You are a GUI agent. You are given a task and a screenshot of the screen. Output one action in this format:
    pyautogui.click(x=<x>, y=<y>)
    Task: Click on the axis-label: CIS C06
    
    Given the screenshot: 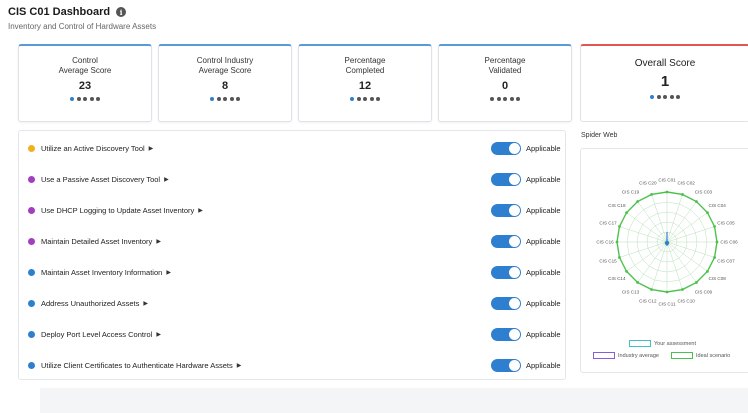 What is the action you would take?
    pyautogui.click(x=729, y=242)
    